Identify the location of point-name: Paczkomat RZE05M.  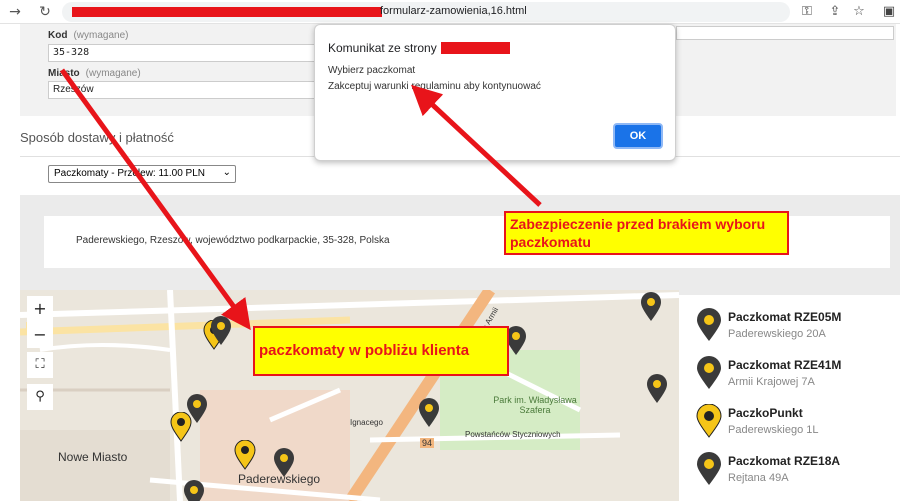
(785, 317).